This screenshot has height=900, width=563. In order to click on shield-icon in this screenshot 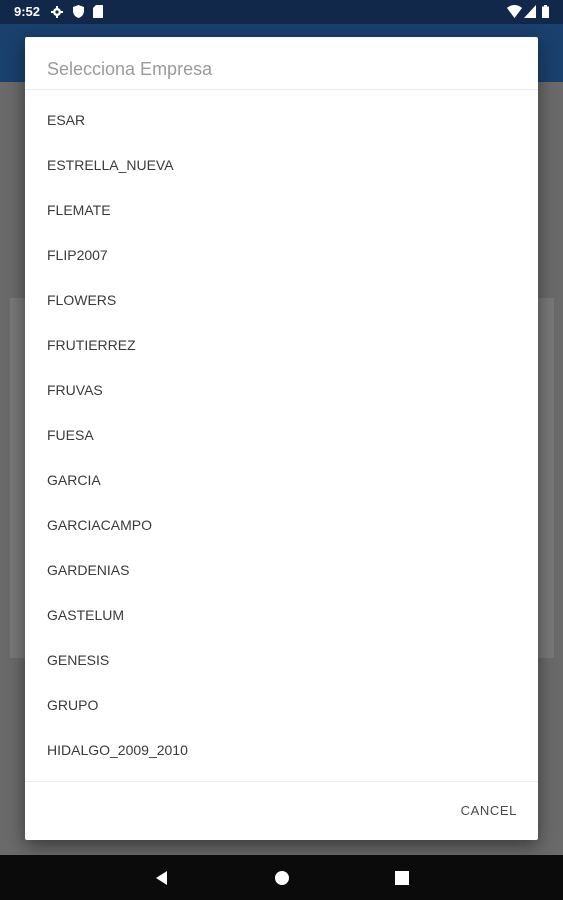, I will do `click(78, 14)`.